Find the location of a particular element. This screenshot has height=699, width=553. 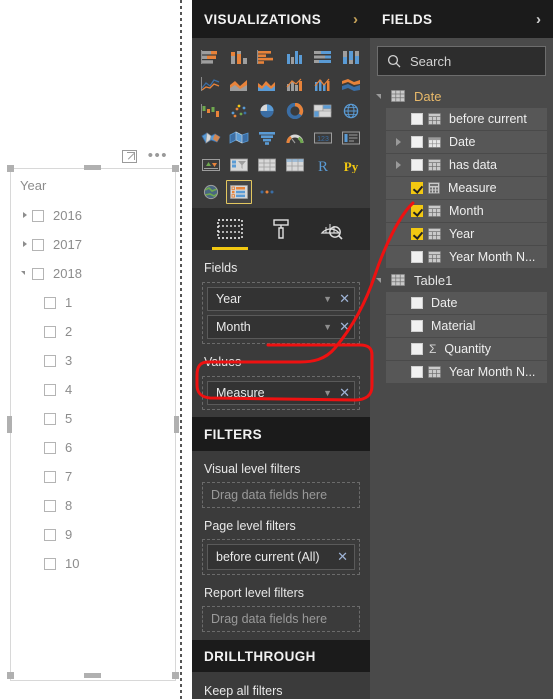

field-row: Measure is located at coordinates (466, 188).